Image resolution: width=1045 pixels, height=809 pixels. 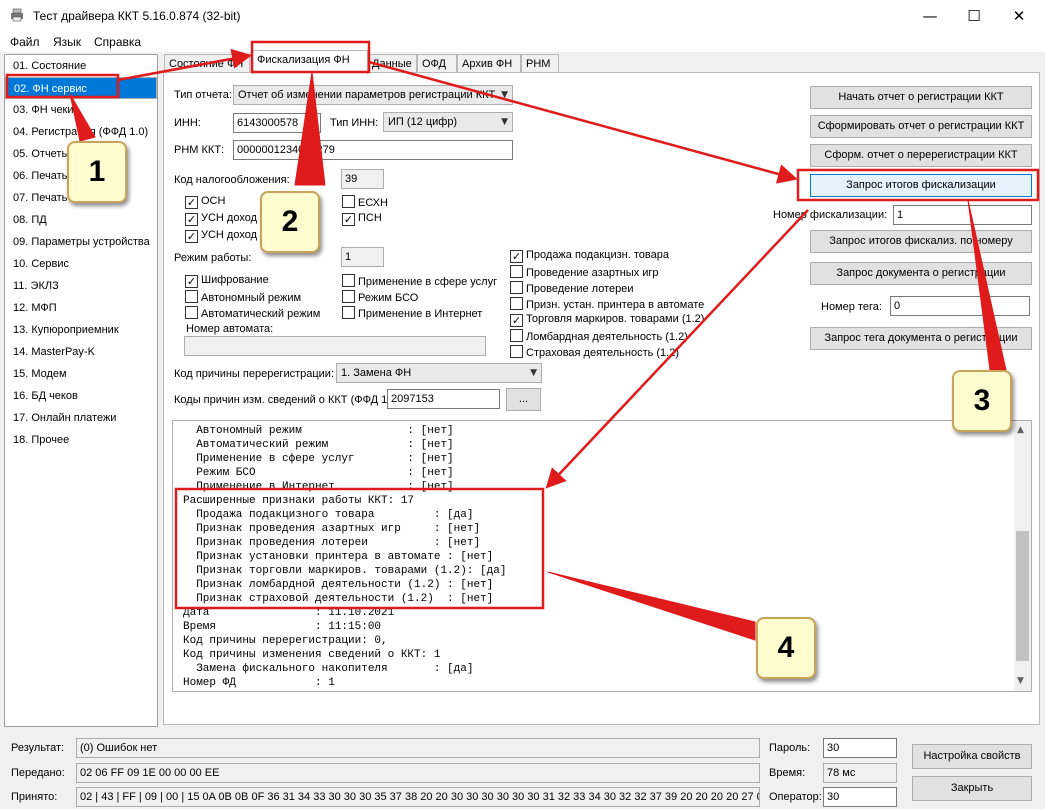 I want to click on internet-checkbox: Применение в Интернет, so click(x=412, y=313).